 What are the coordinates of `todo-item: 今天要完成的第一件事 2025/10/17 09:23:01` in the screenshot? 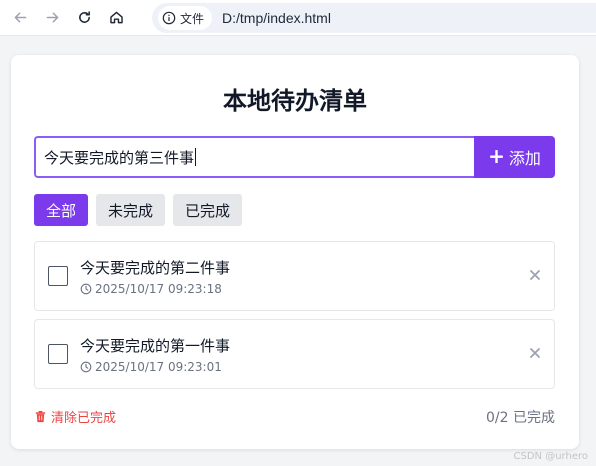 It's located at (294, 354).